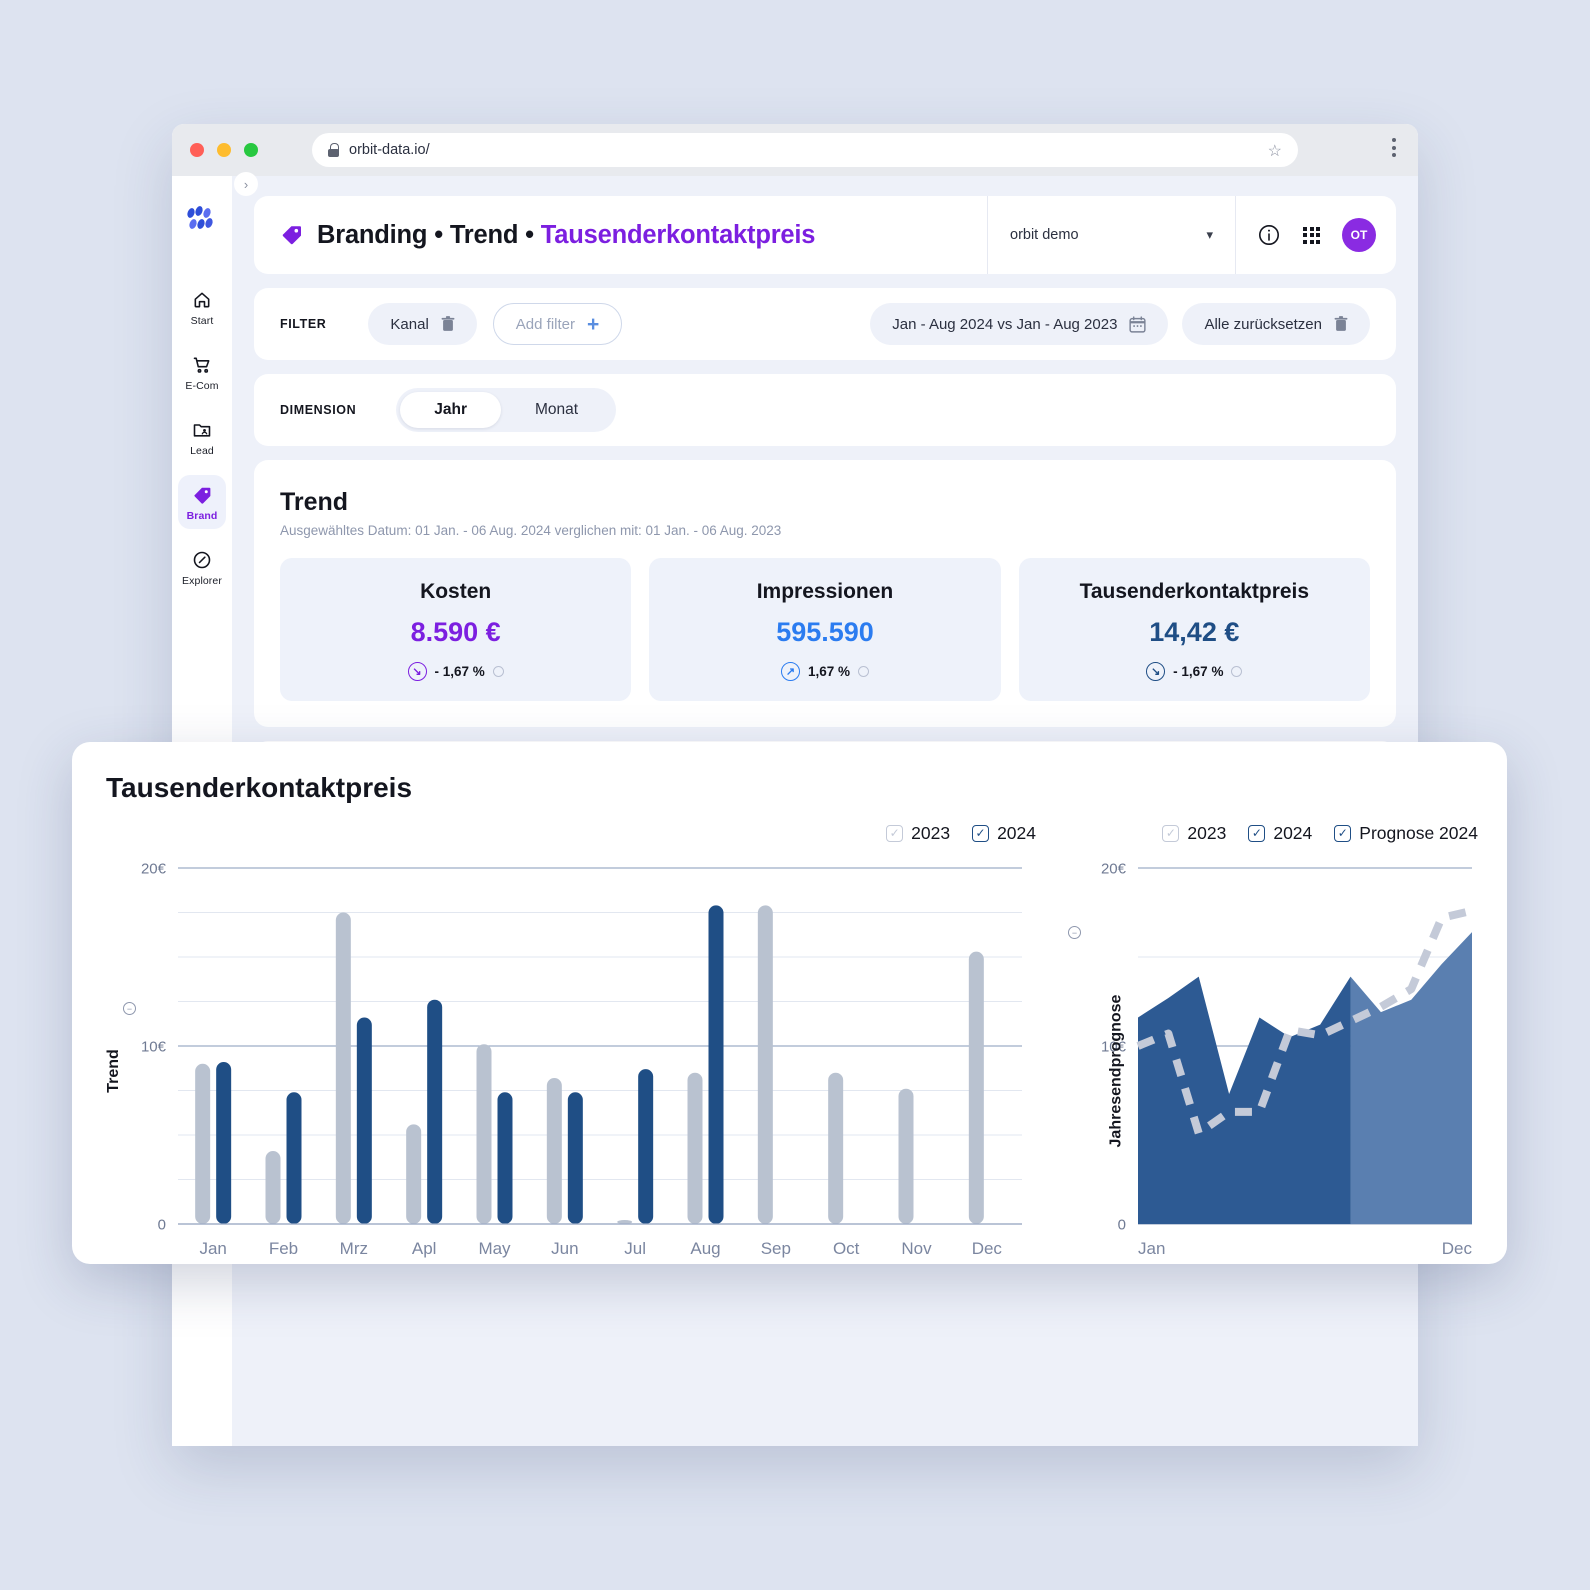 Image resolution: width=1590 pixels, height=1590 pixels. I want to click on svg-text: Mrz, so click(354, 1248).